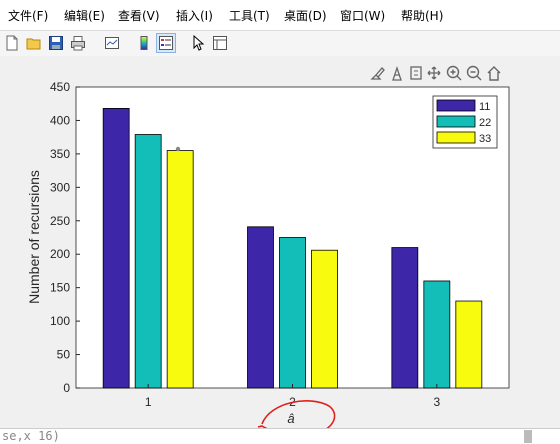 The width and height of the screenshot is (560, 444). What do you see at coordinates (528, 436) in the screenshot?
I see `scrollbar-thumb` at bounding box center [528, 436].